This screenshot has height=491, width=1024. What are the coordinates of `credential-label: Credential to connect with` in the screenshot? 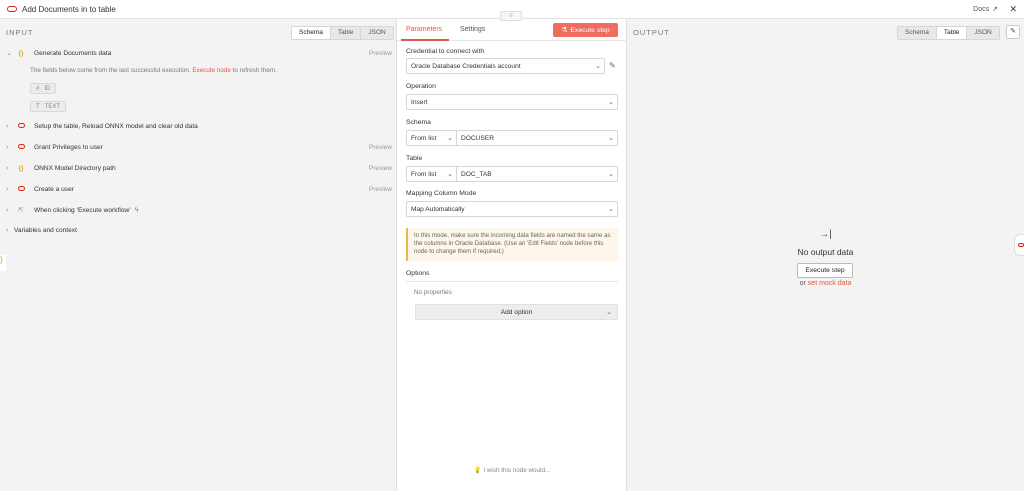 It's located at (445, 51).